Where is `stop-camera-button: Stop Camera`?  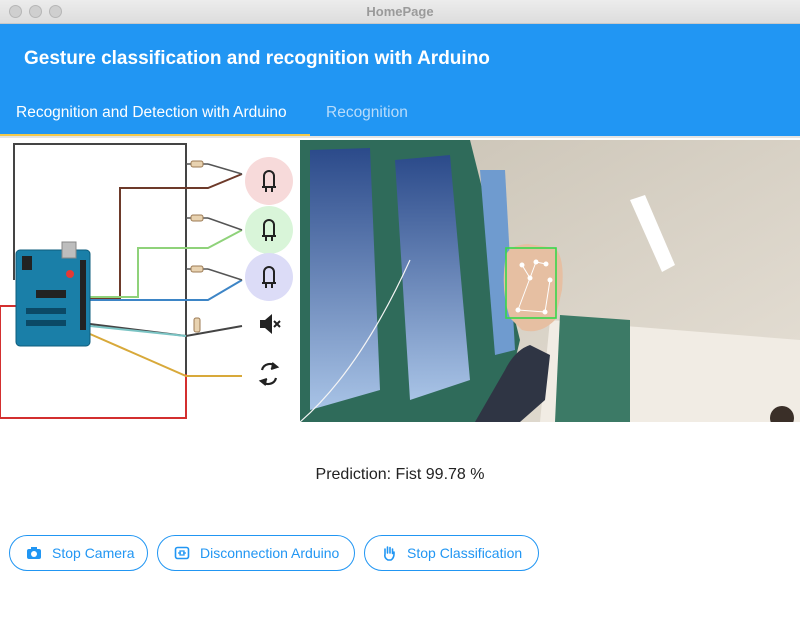
stop-camera-button: Stop Camera is located at coordinates (78, 553).